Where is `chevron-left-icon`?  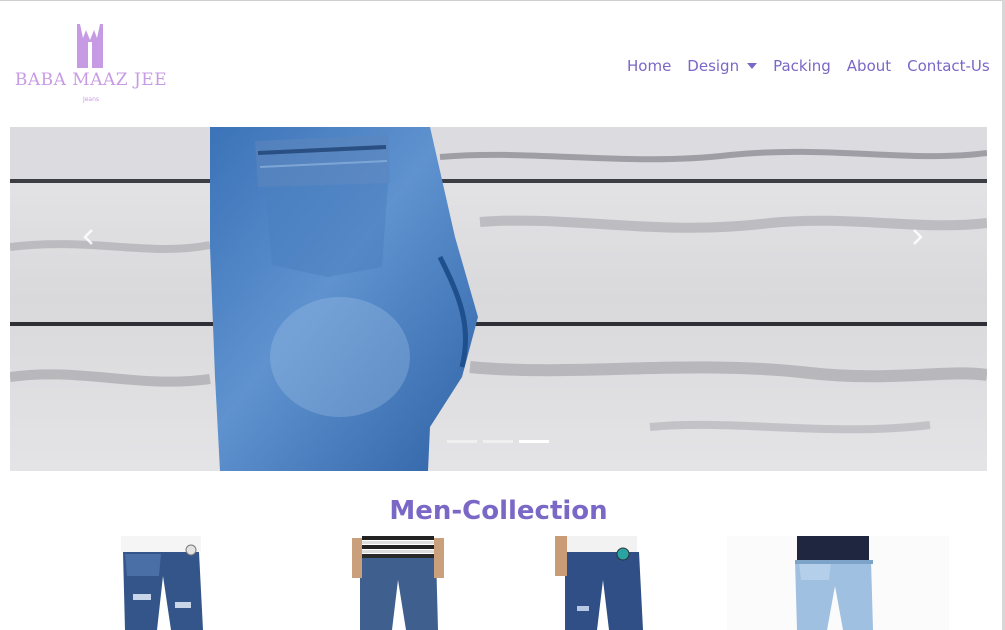
chevron-left-icon is located at coordinates (88, 237).